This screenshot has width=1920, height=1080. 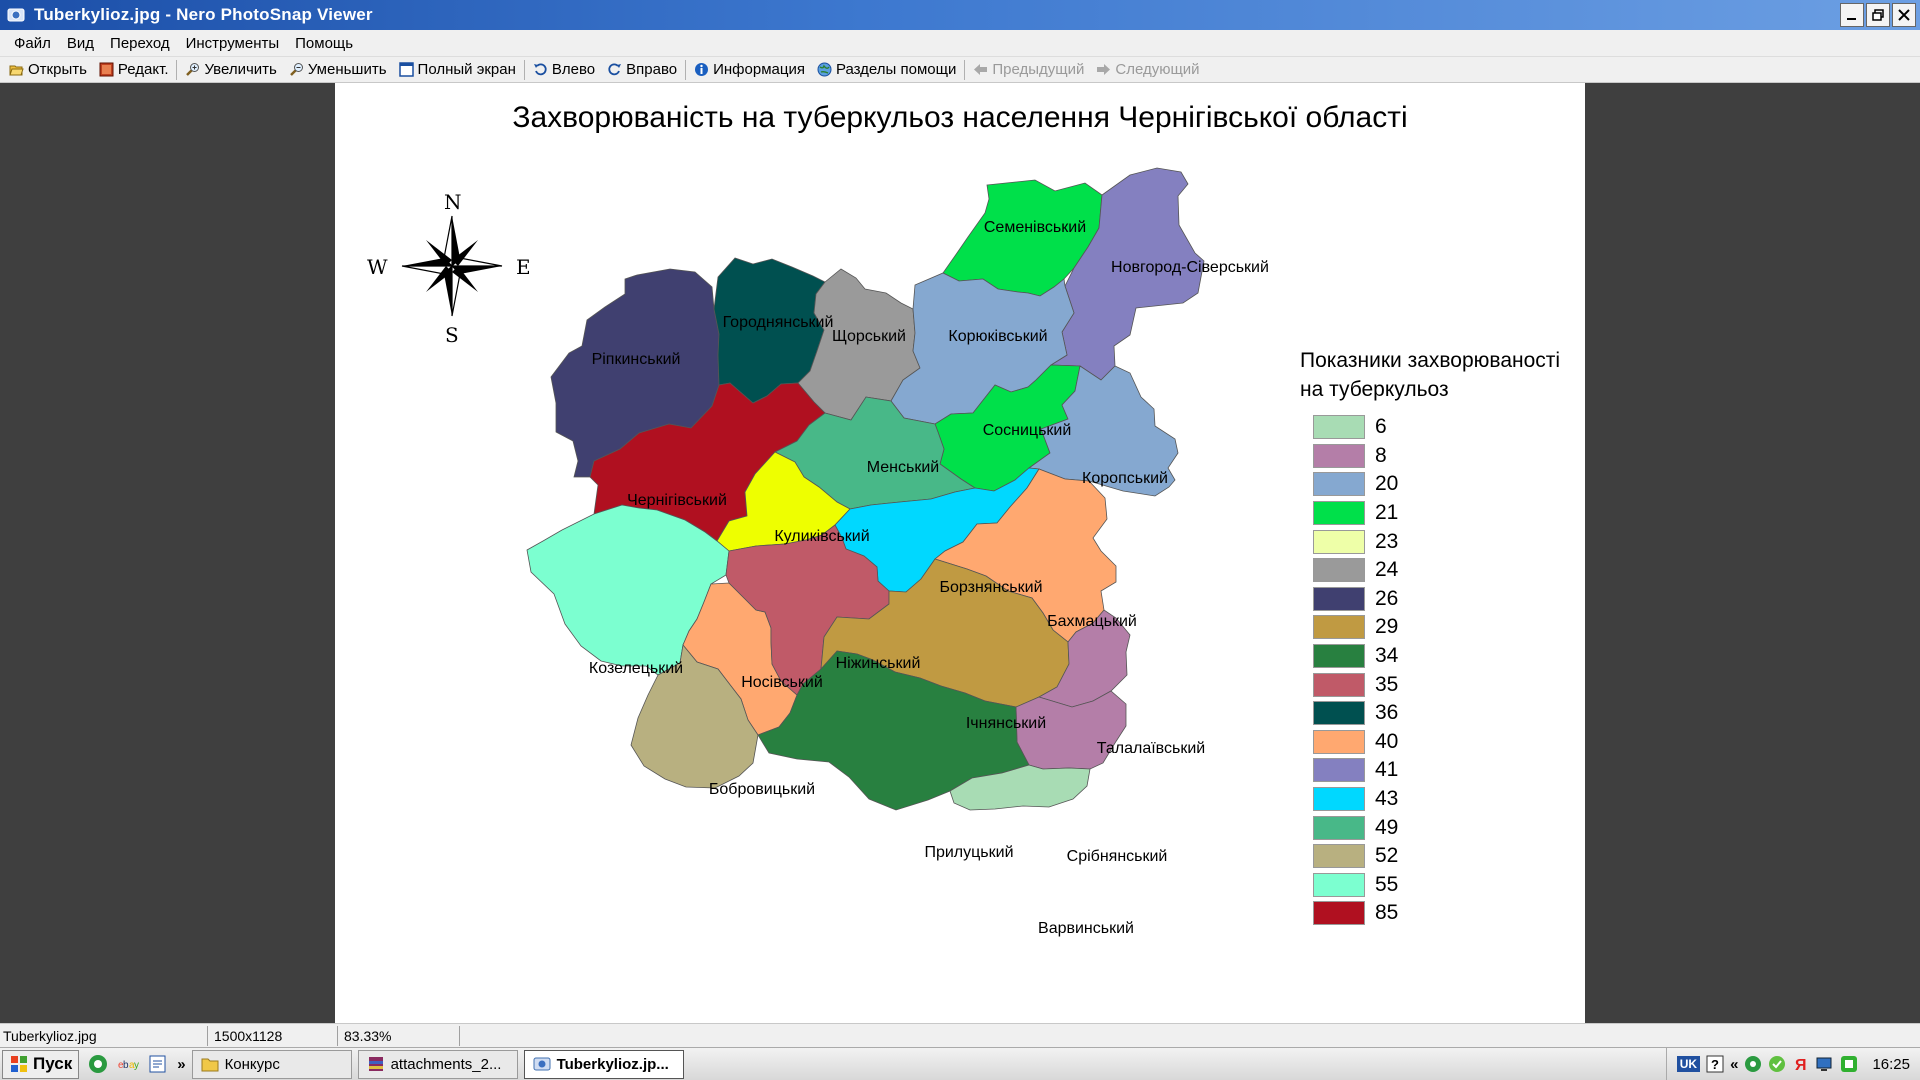 What do you see at coordinates (1387, 884) in the screenshot?
I see `legend-value: 55` at bounding box center [1387, 884].